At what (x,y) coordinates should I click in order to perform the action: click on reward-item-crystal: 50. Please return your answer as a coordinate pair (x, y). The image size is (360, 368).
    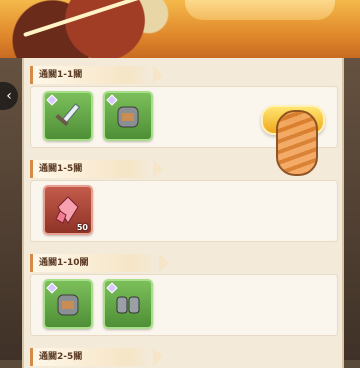
    Looking at the image, I should click on (68, 210).